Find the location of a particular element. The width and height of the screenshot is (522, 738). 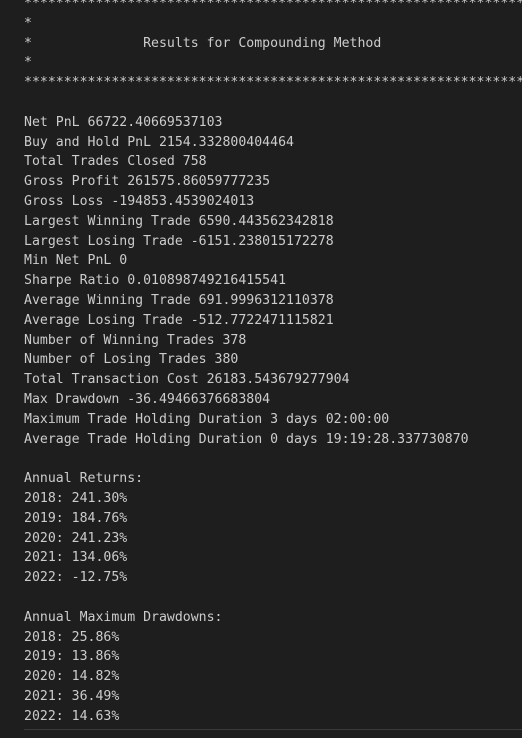

stat-avg-loss: Average Losing Trade -512.7722471115821 is located at coordinates (179, 320).